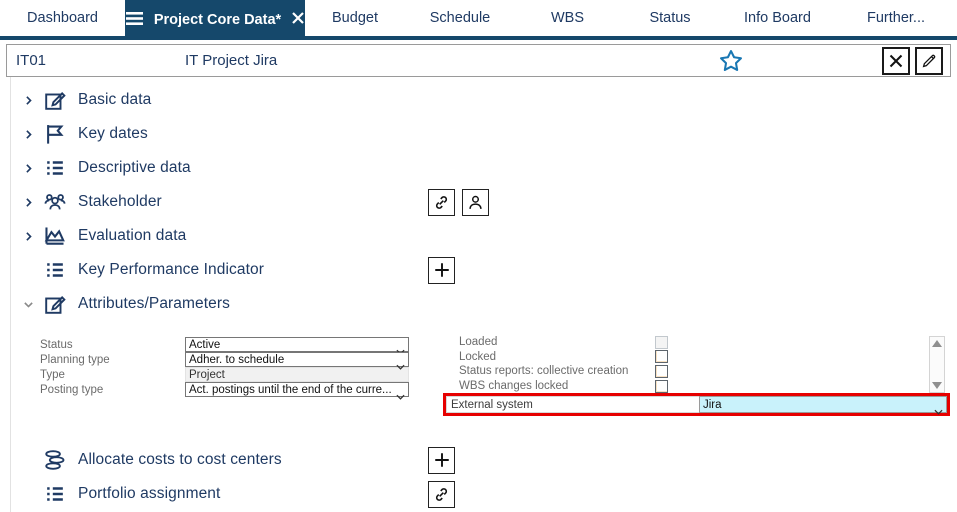 This screenshot has height=512, width=957. What do you see at coordinates (355, 18) in the screenshot?
I see `tab-budget: Budget` at bounding box center [355, 18].